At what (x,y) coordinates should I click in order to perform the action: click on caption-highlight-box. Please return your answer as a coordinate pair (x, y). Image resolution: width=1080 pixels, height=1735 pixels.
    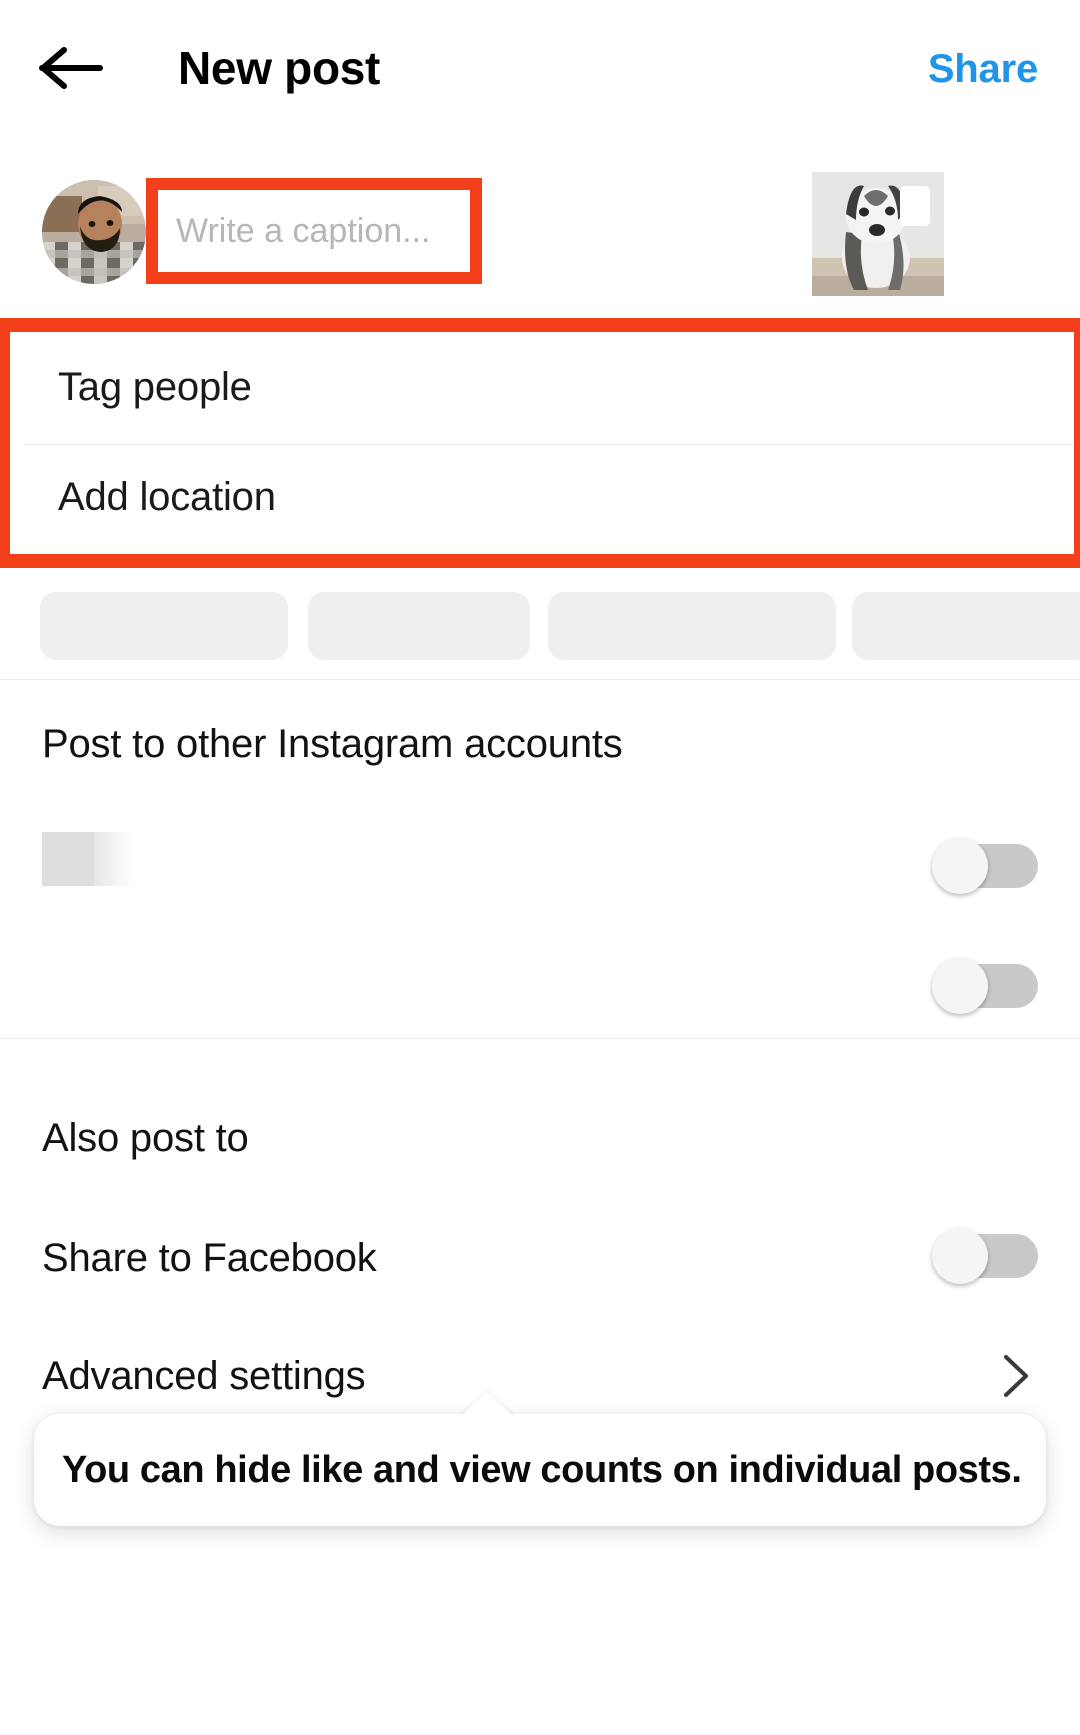
    Looking at the image, I should click on (314, 231).